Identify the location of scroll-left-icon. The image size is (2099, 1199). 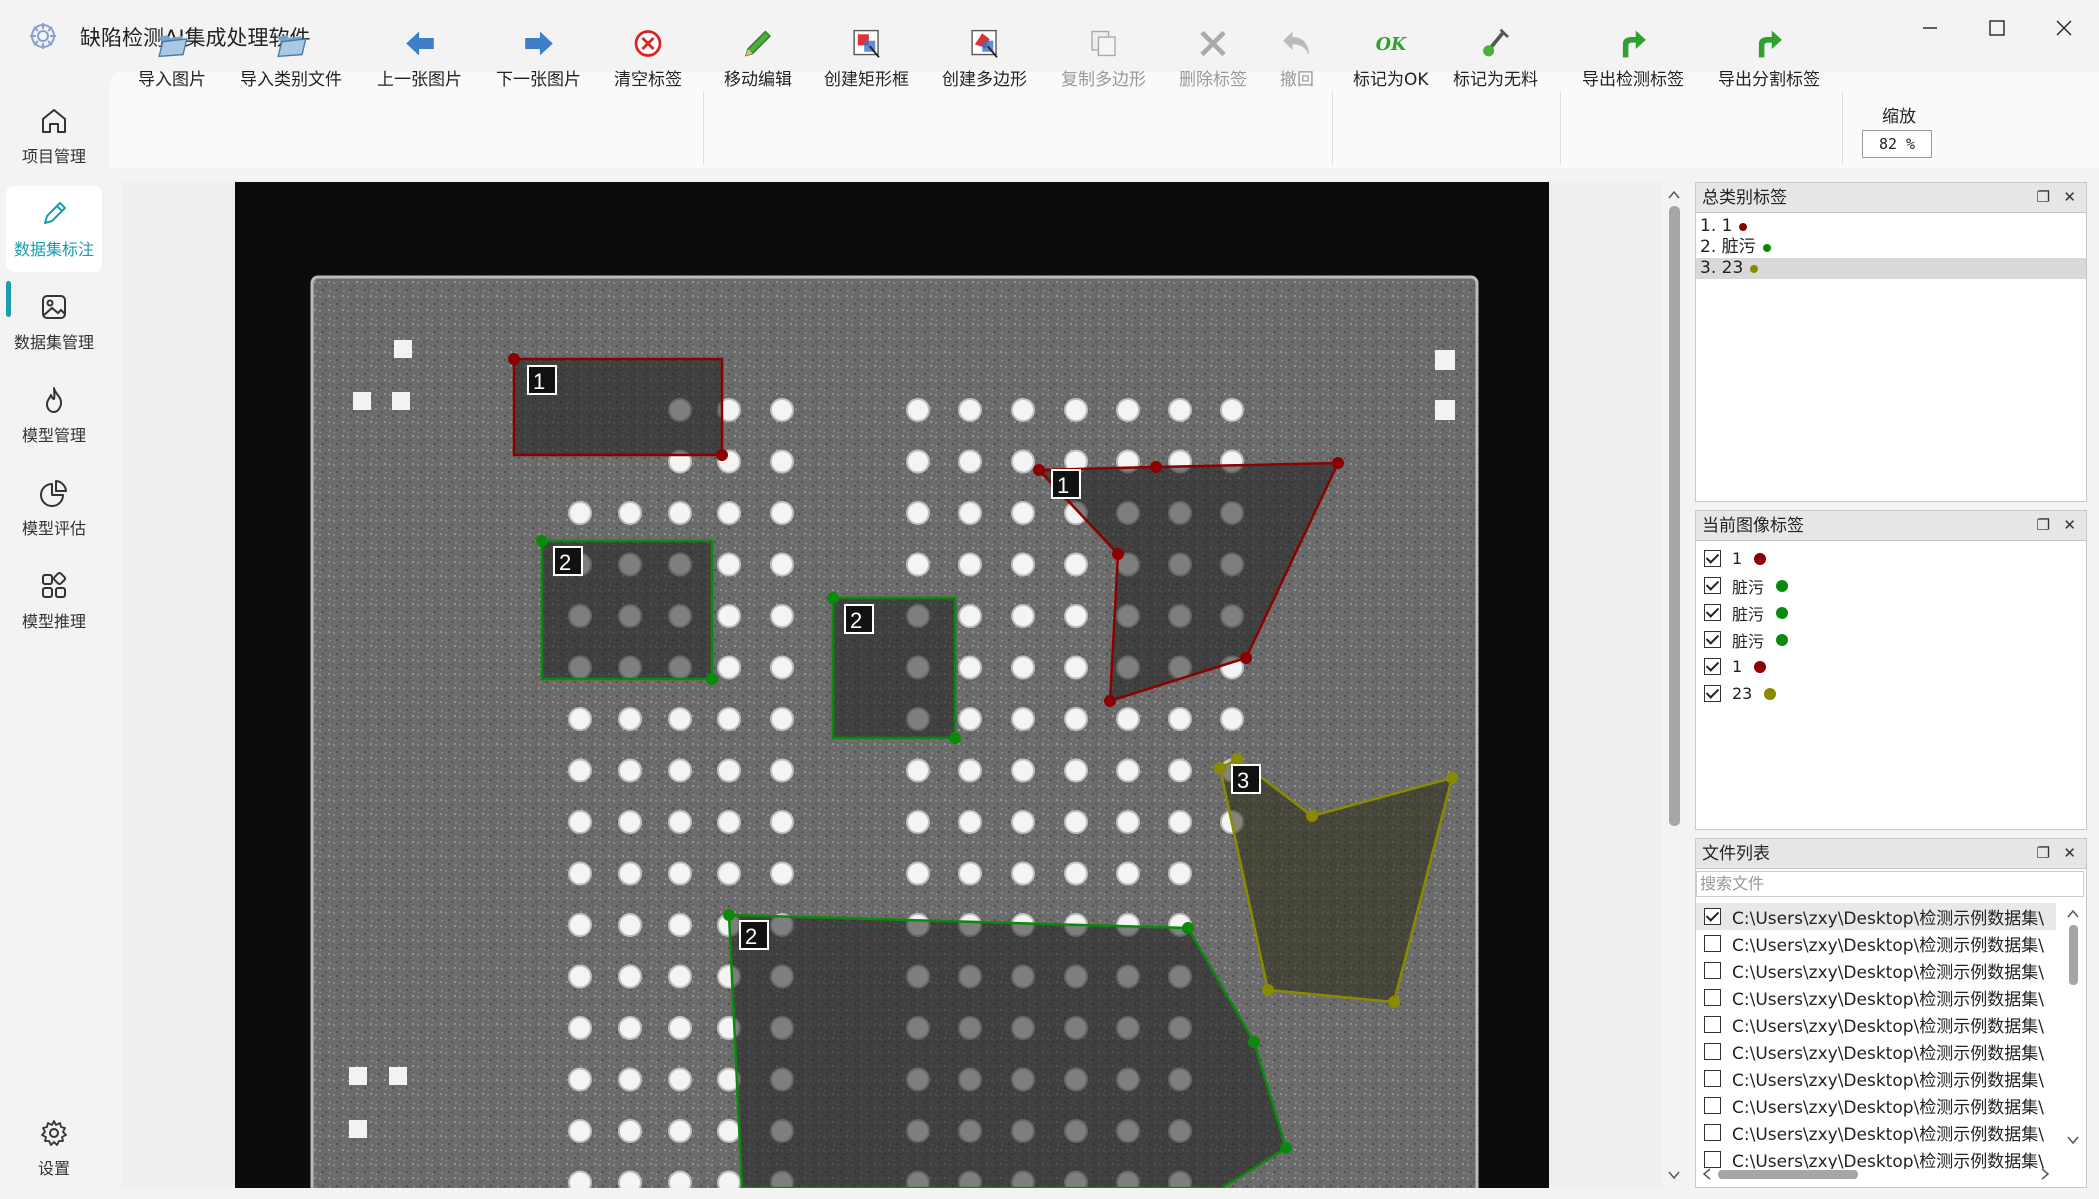
(1706, 1174).